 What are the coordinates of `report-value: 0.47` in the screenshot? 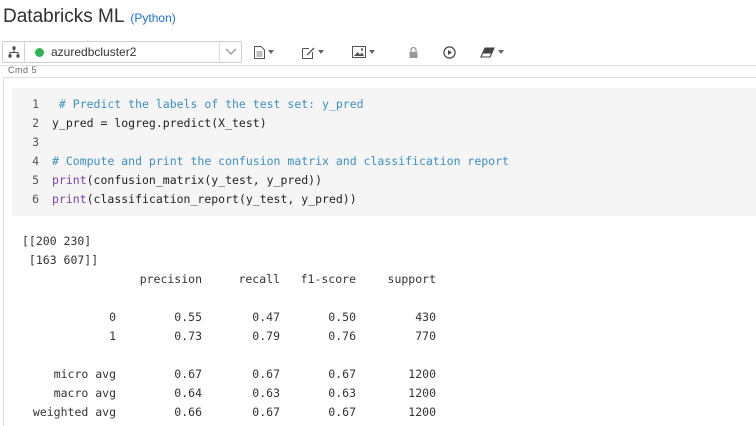 It's located at (266, 317).